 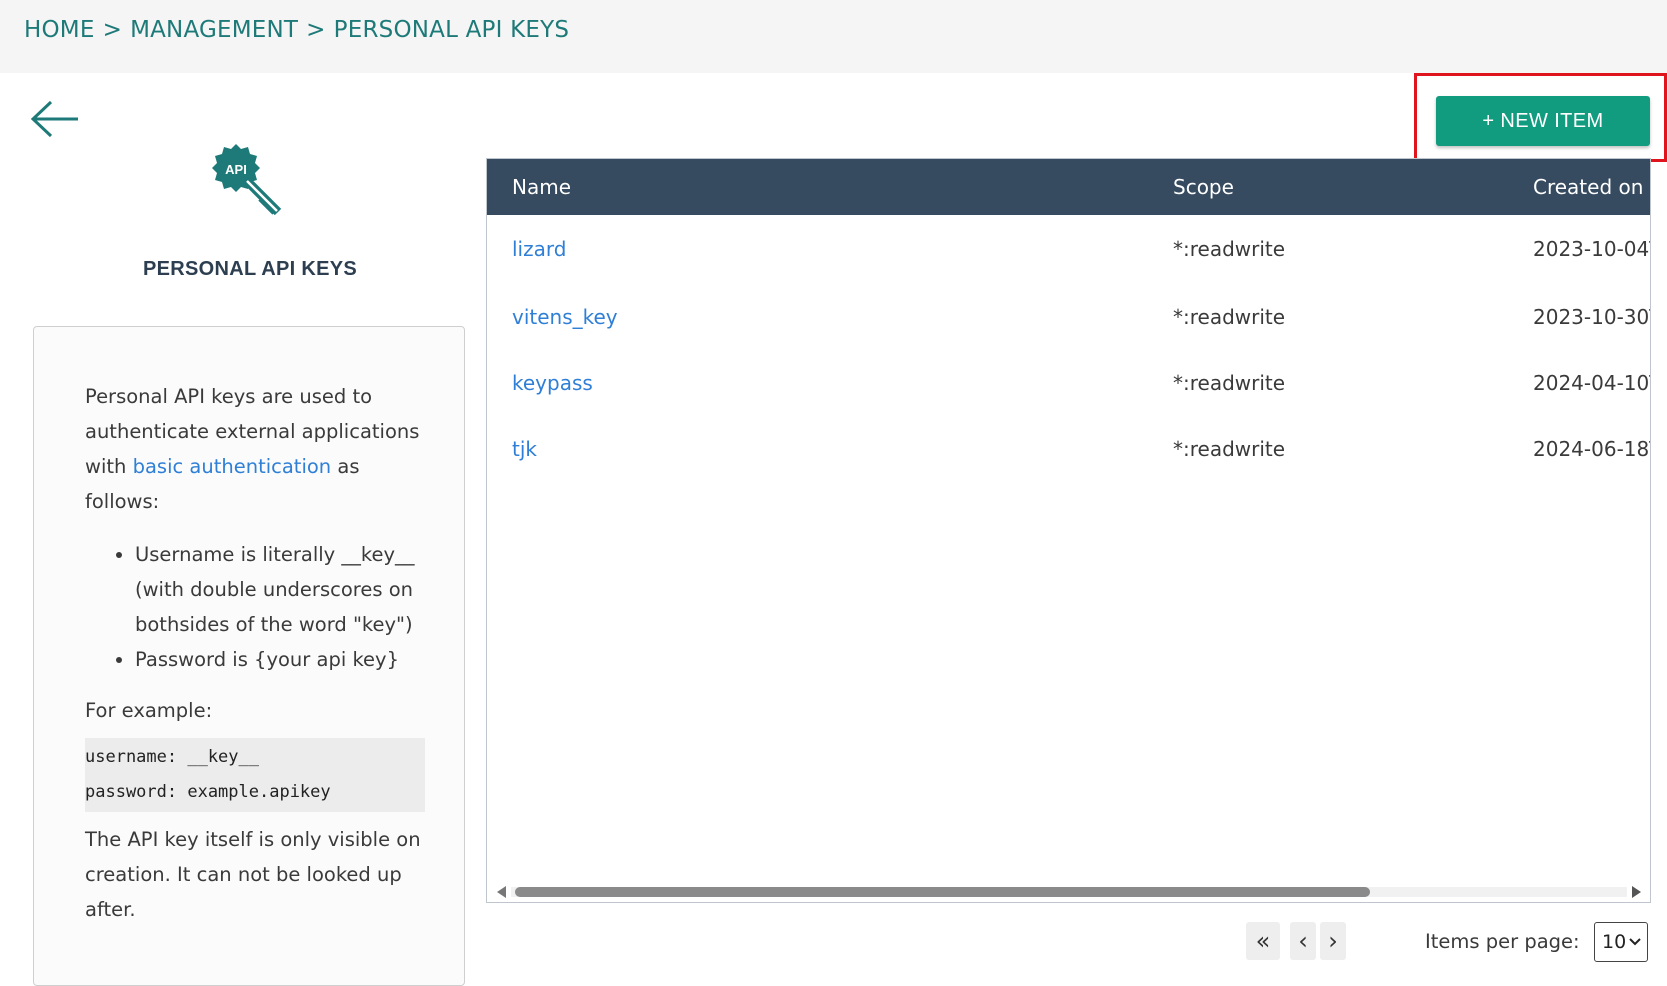 What do you see at coordinates (232, 466) in the screenshot?
I see `basic-authentication-link: basic authentication` at bounding box center [232, 466].